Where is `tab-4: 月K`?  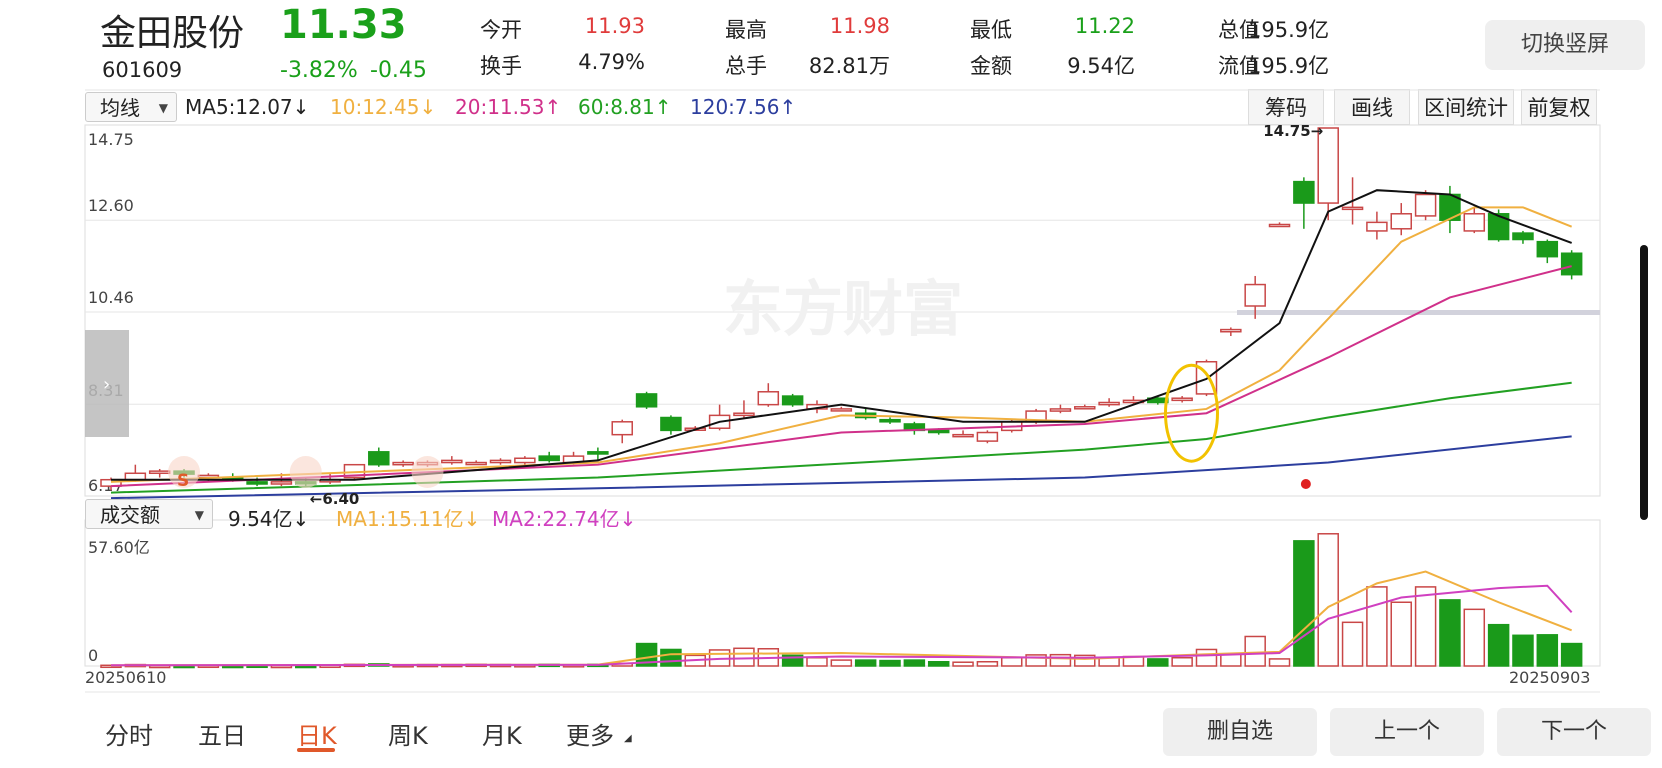
tab-4: 月K is located at coordinates (502, 733).